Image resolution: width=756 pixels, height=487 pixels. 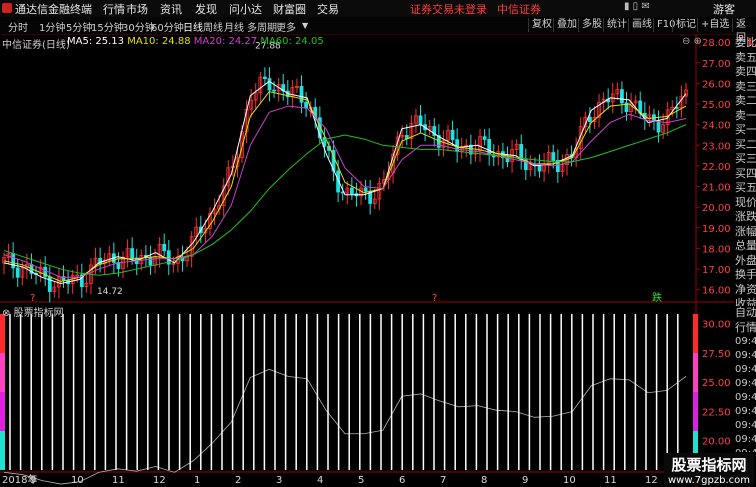 I want to click on price-tick-label: 19.00, so click(x=716, y=229).